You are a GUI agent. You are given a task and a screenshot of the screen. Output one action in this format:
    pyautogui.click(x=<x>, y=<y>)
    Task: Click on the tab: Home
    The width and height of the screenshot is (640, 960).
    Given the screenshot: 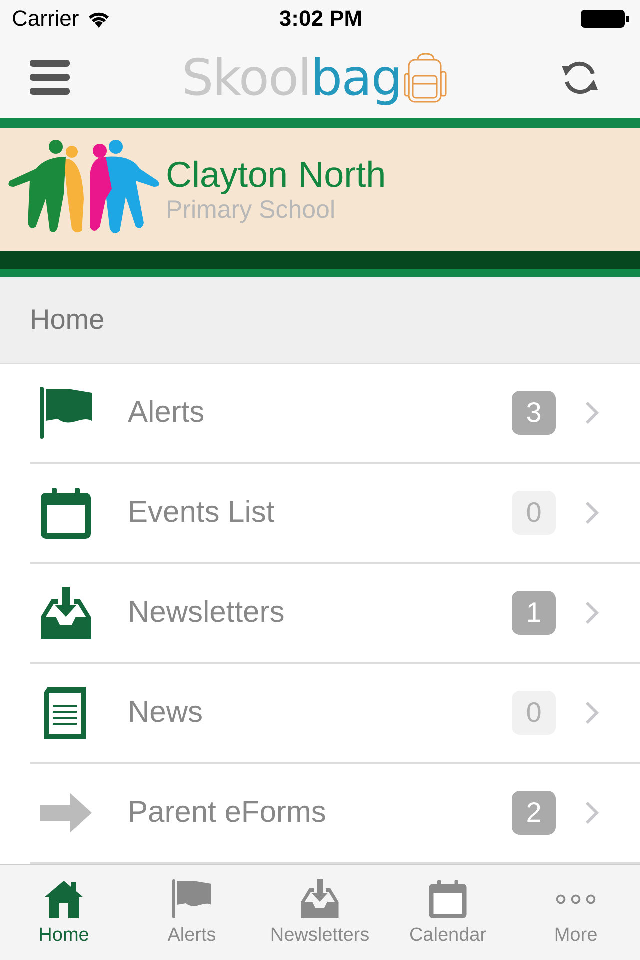 What is the action you would take?
    pyautogui.click(x=64, y=912)
    